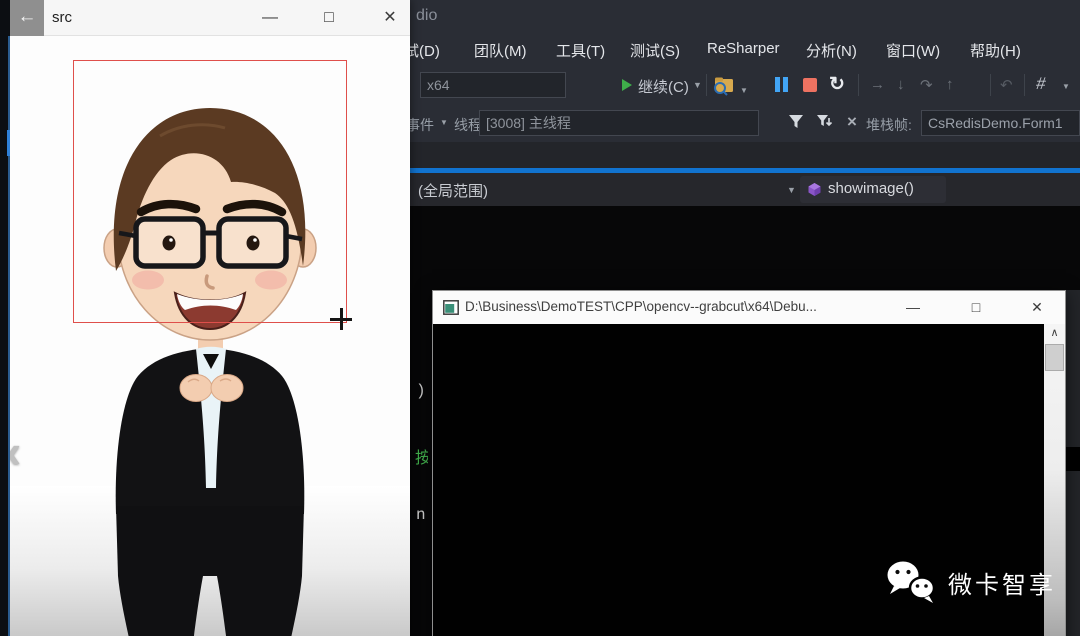 Image resolution: width=1080 pixels, height=636 pixels. Describe the element at coordinates (725, 86) in the screenshot. I see `folder-search-icon` at that location.